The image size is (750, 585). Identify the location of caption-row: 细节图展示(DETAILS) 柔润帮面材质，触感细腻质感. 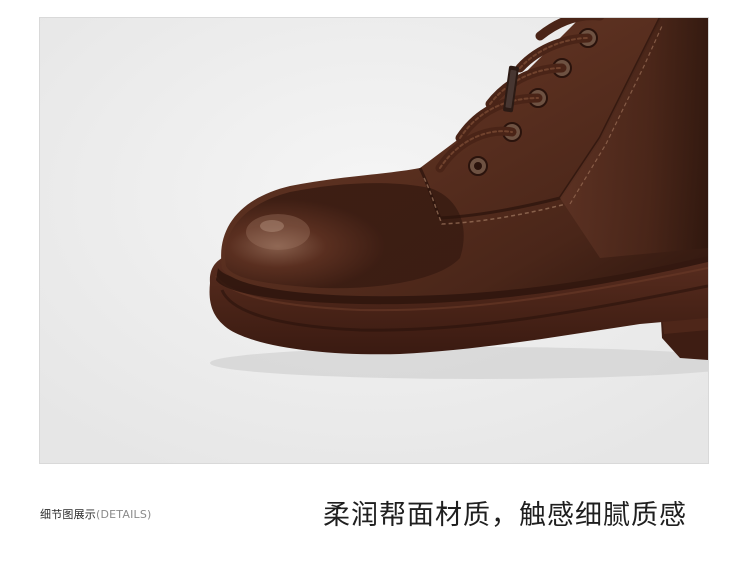
(375, 513).